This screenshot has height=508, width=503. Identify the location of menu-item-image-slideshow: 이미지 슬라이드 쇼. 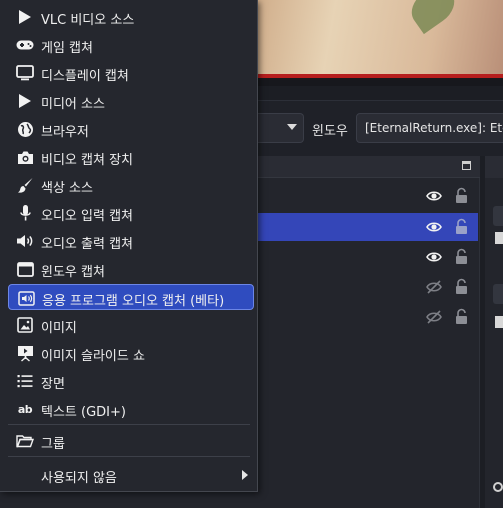
(131, 353).